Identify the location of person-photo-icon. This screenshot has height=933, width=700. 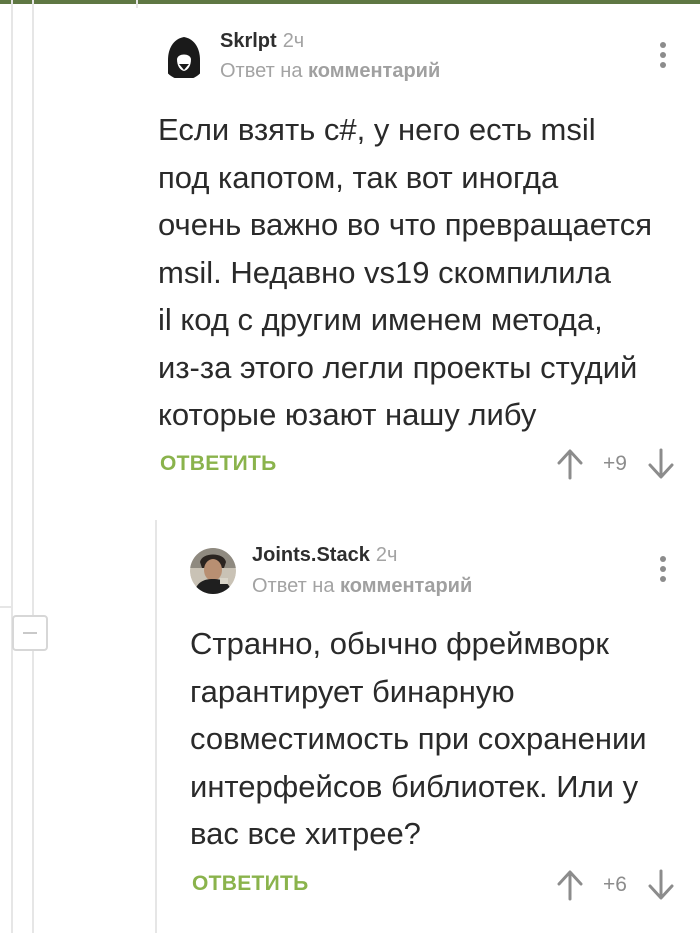
(213, 571).